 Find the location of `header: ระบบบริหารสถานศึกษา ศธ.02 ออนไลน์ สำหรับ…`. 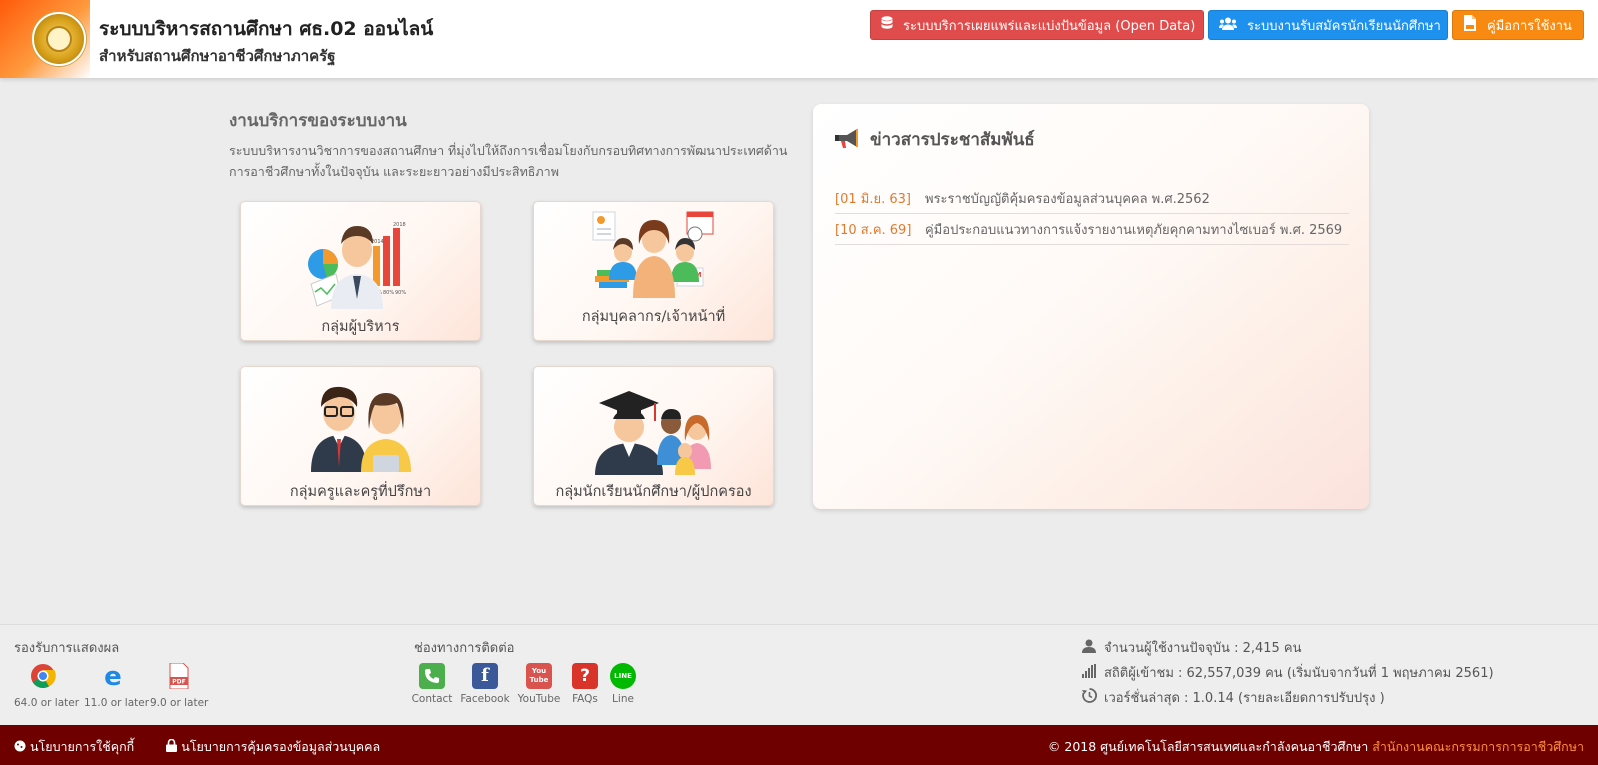

header: ระบบบริหารสถานศึกษา ศธ.02 ออนไลน์ สำหรับ… is located at coordinates (799, 39).